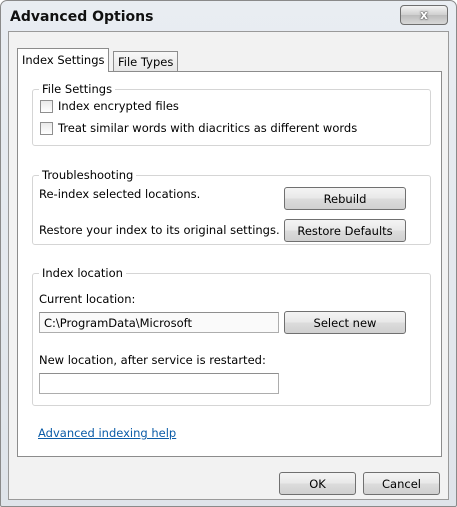  What do you see at coordinates (88, 175) in the screenshot?
I see `troubleshooting-title: Troubleshooting` at bounding box center [88, 175].